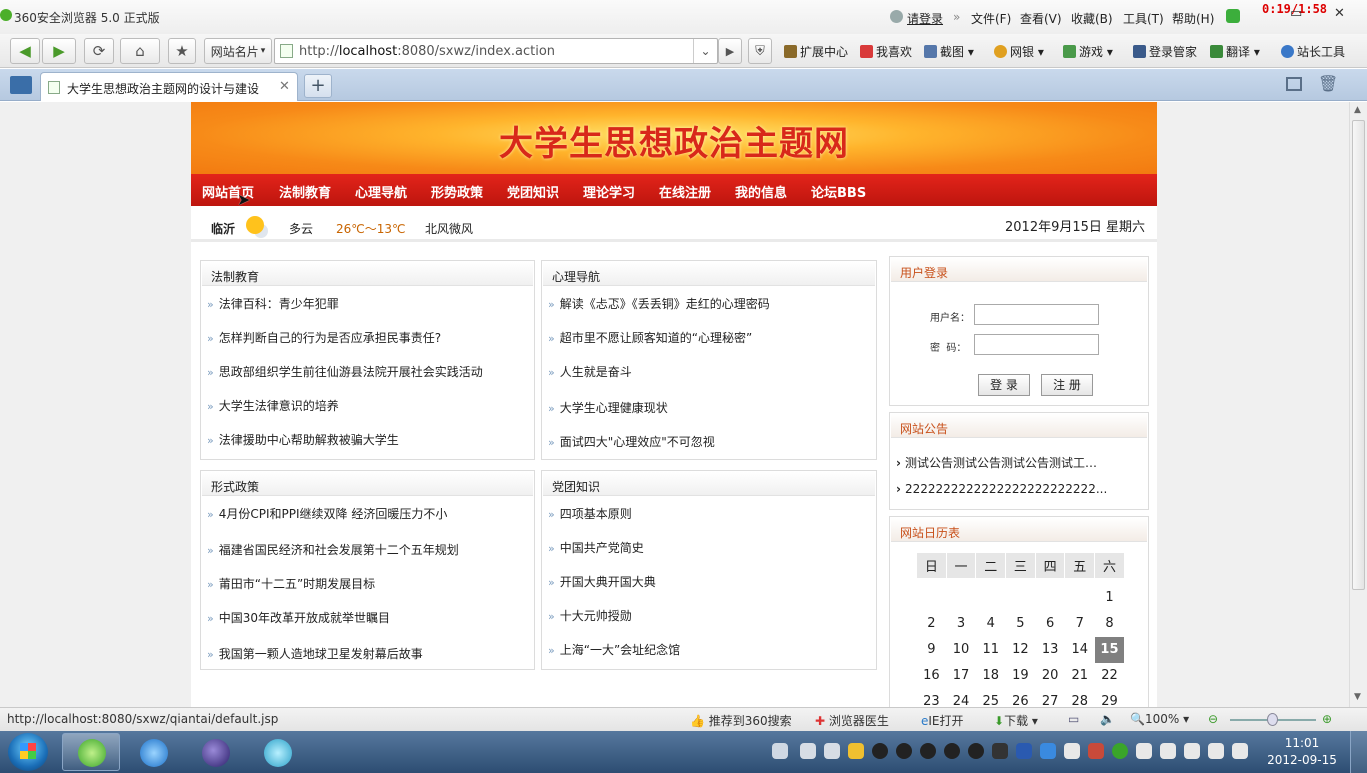  What do you see at coordinates (1110, 598) in the screenshot?
I see `calendar-day: 1` at bounding box center [1110, 598].